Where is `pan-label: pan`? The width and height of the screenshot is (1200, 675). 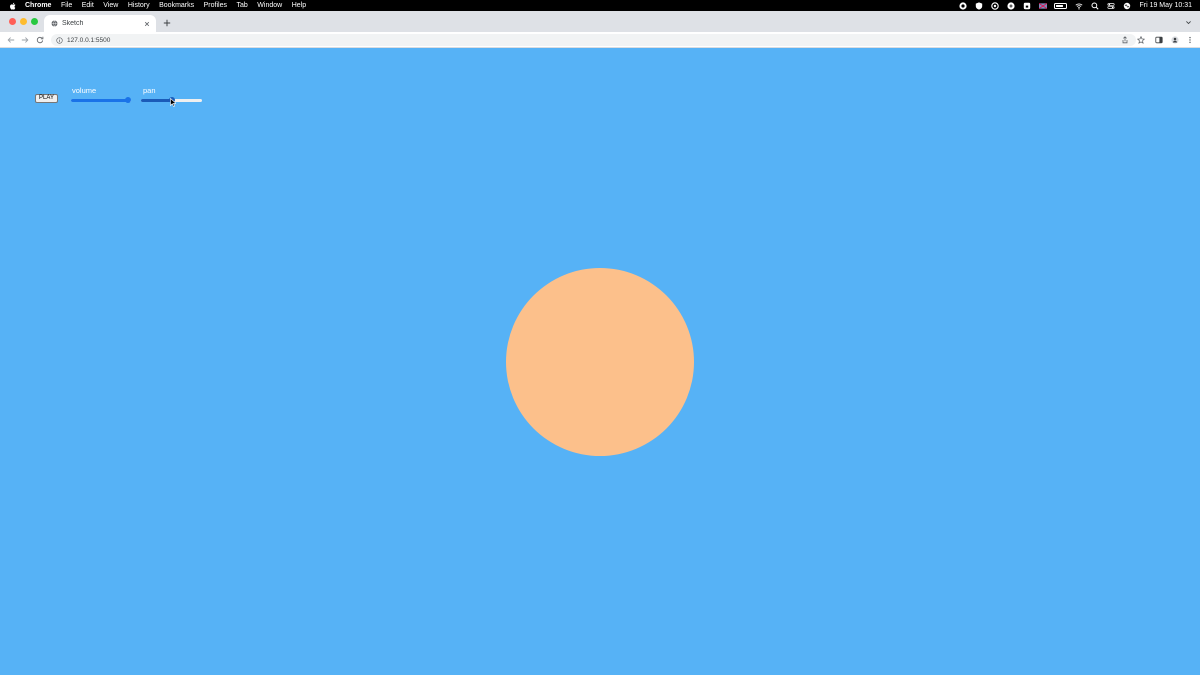
pan-label: pan is located at coordinates (149, 90).